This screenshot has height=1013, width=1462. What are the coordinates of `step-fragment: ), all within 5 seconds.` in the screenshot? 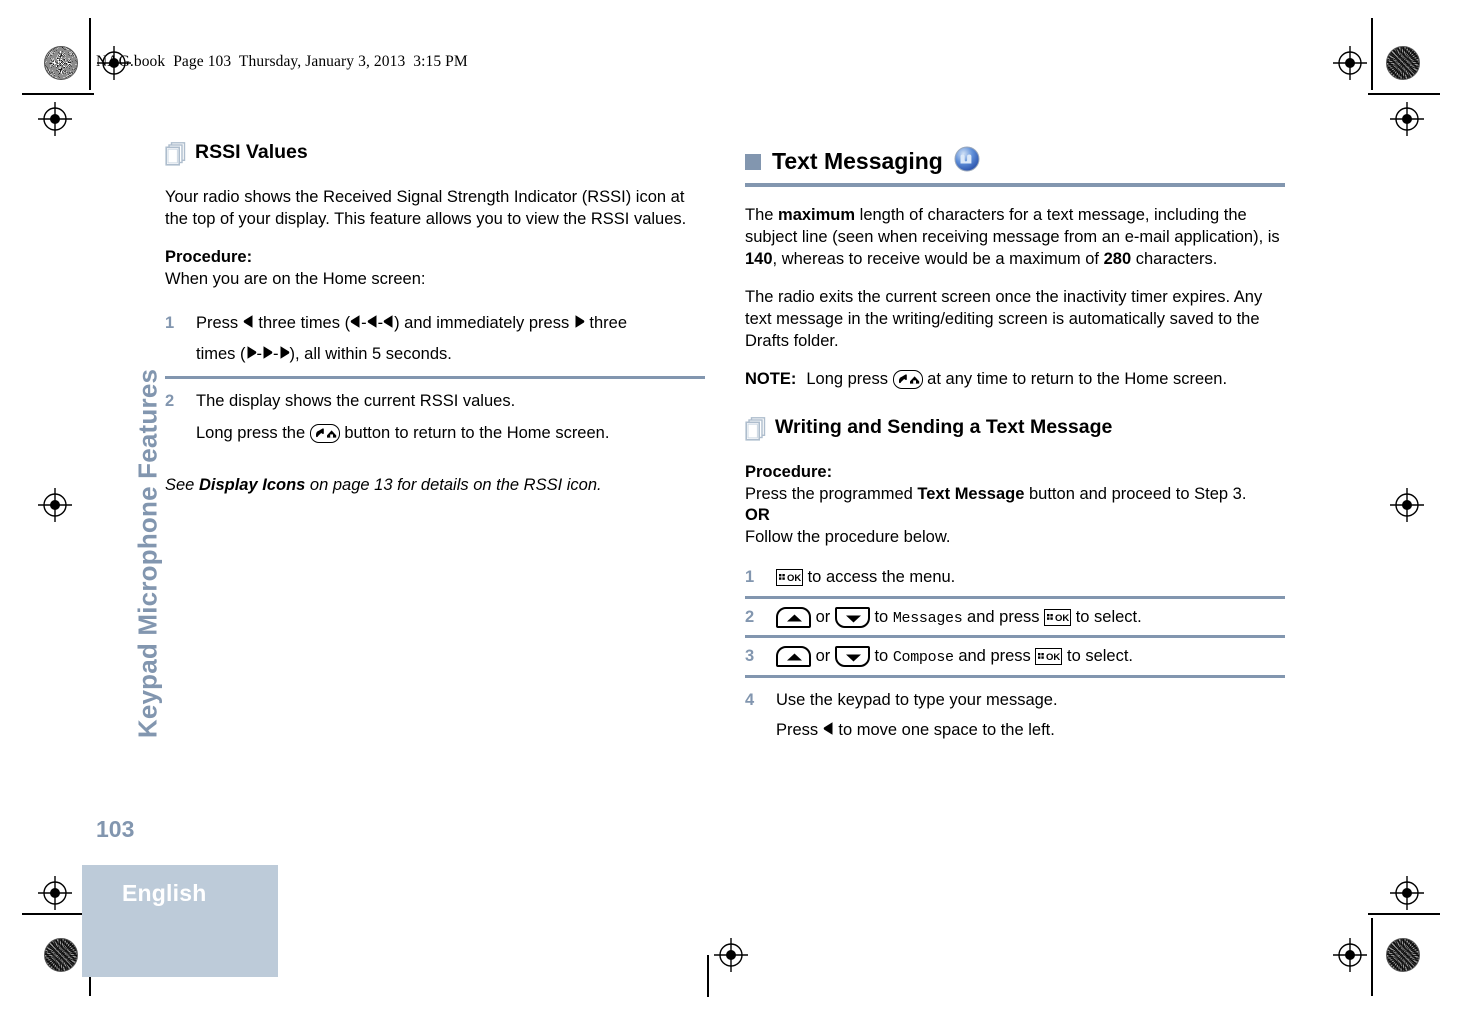 It's located at (370, 354).